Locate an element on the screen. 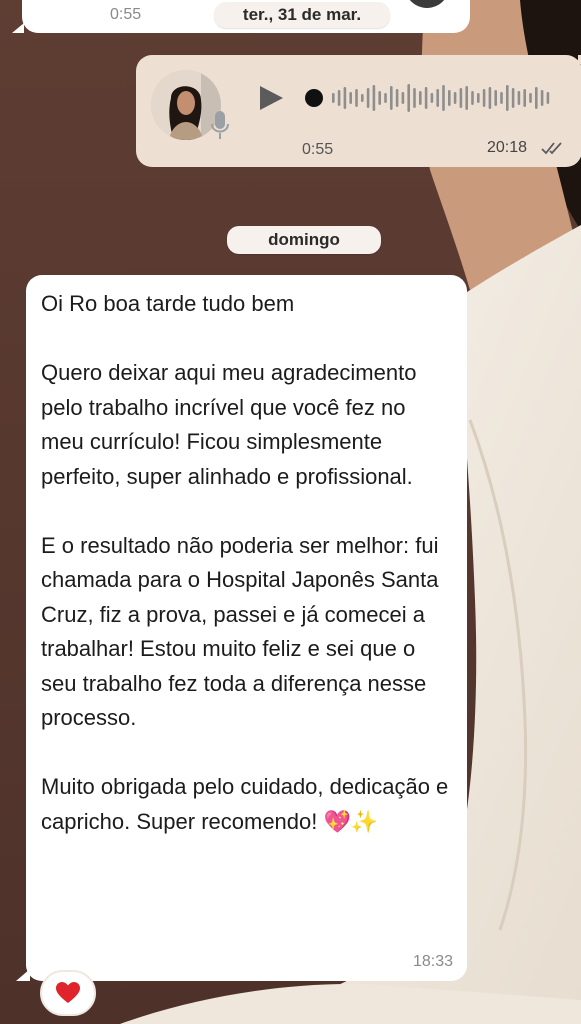 This screenshot has width=581, height=1024. audio-waveform is located at coordinates (430, 98).